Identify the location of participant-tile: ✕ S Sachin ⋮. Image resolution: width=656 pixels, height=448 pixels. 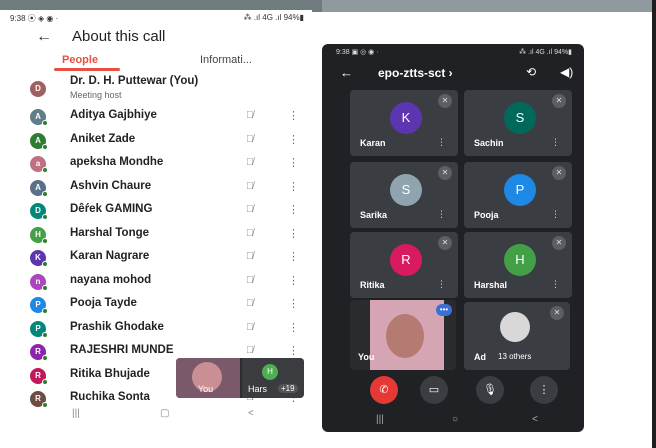
(518, 123).